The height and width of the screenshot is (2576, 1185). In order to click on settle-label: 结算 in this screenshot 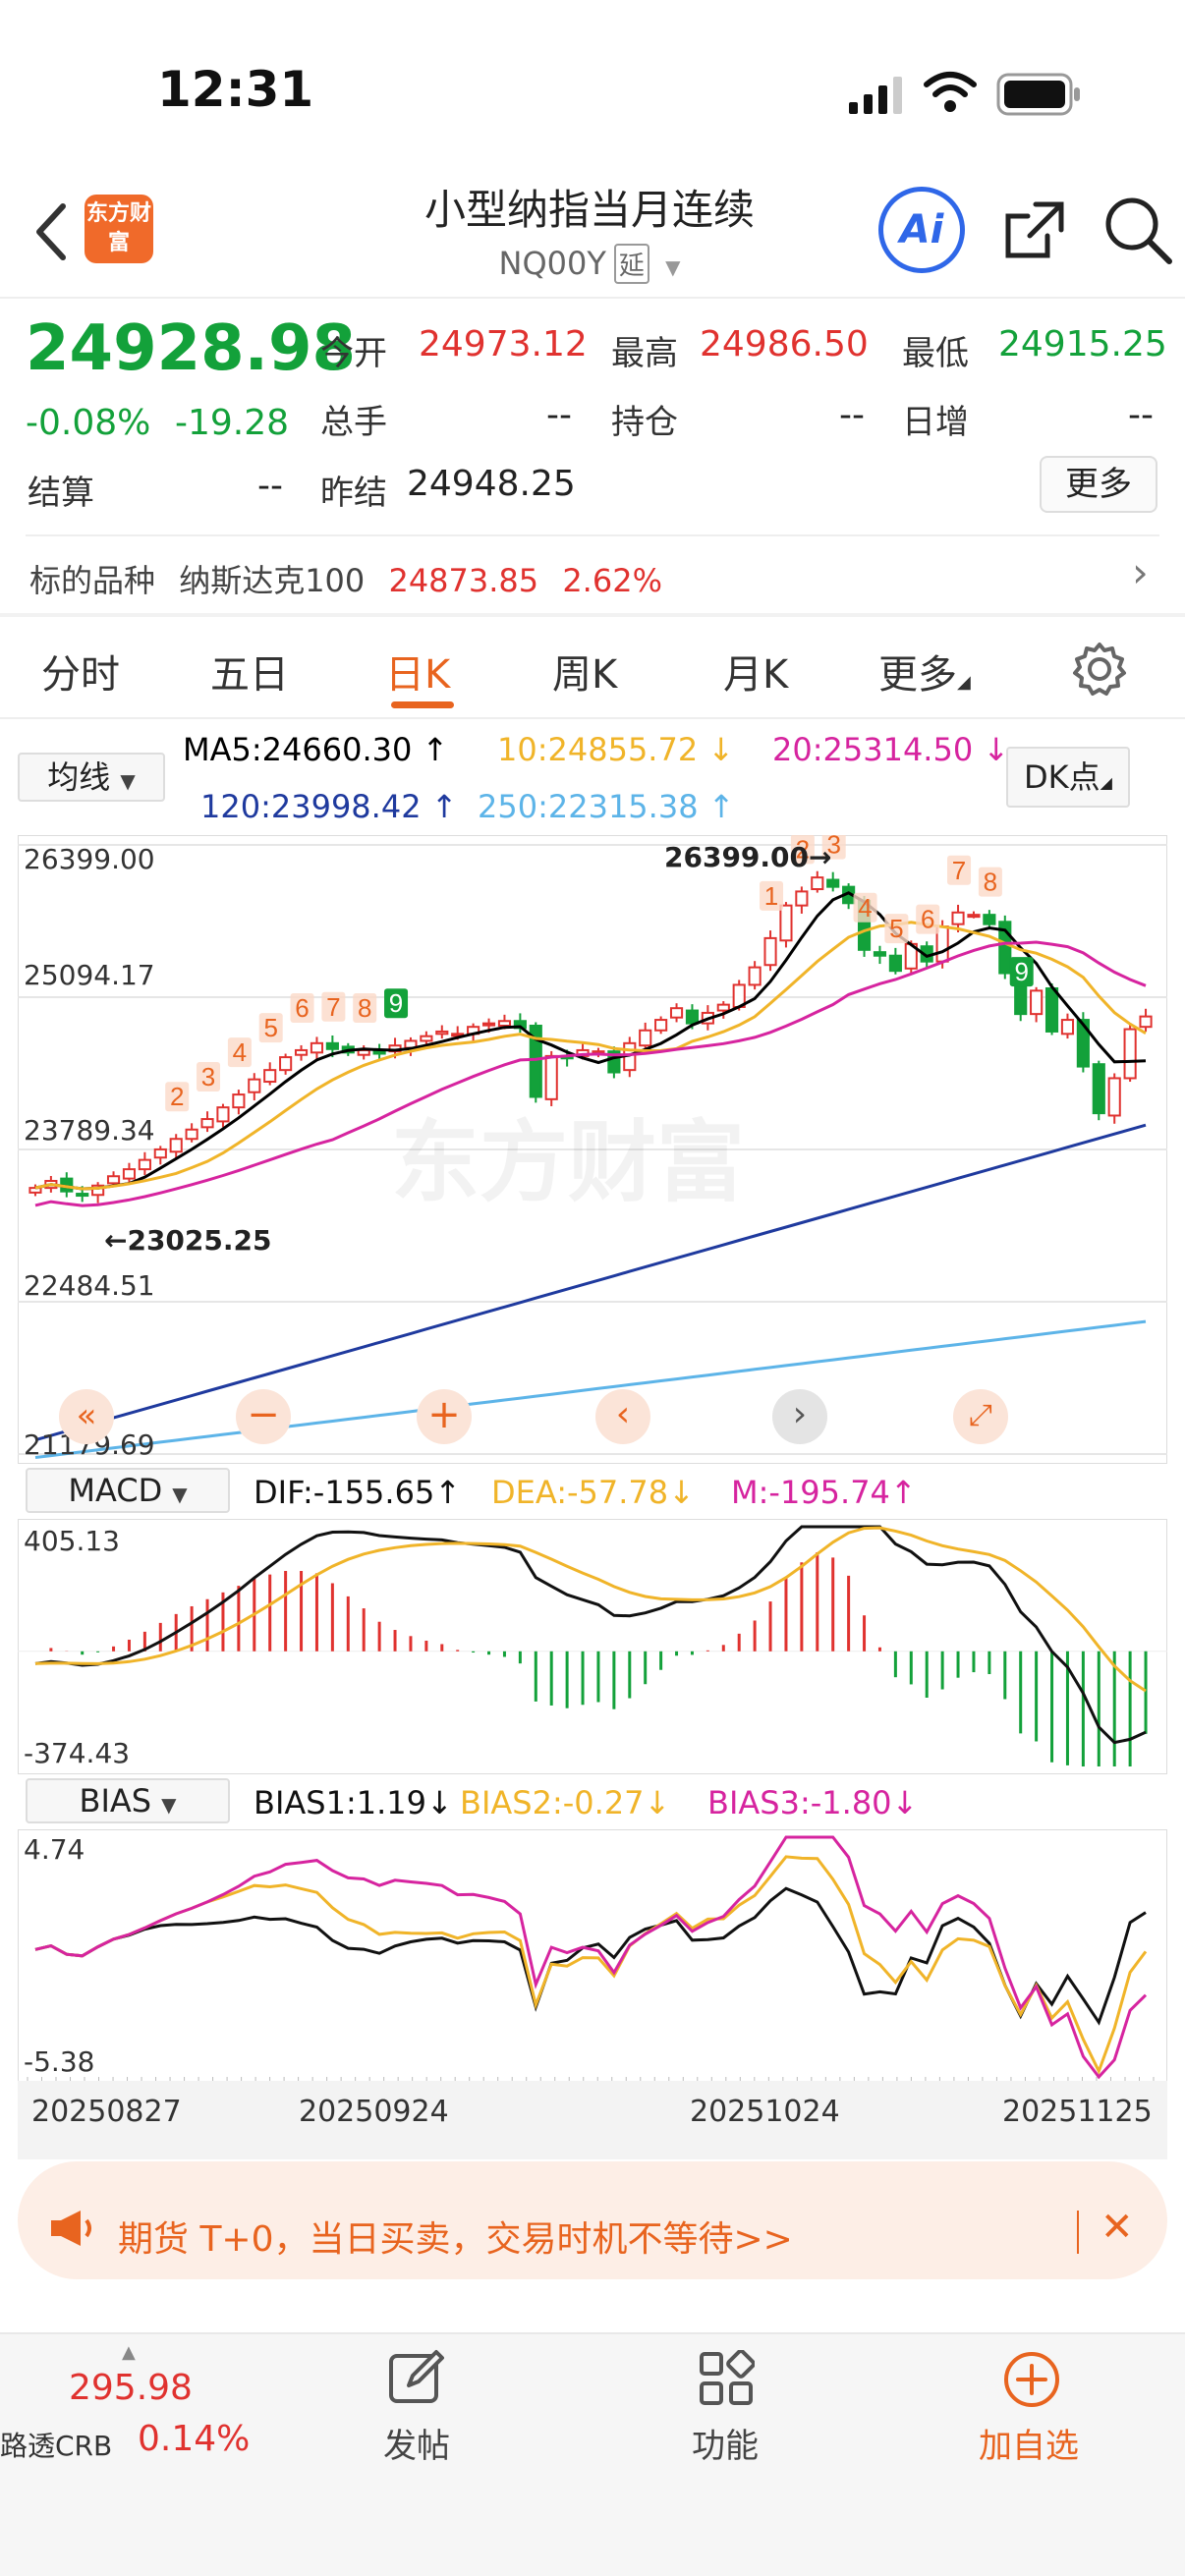, I will do `click(61, 493)`.